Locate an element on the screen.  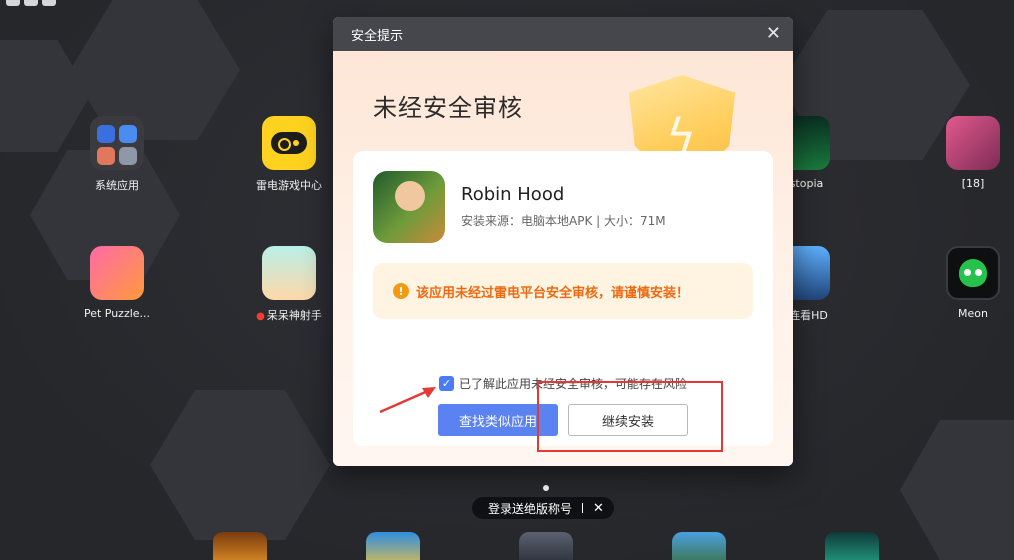
app-shooter: ● 呆呆神射手 is located at coordinates (289, 284).